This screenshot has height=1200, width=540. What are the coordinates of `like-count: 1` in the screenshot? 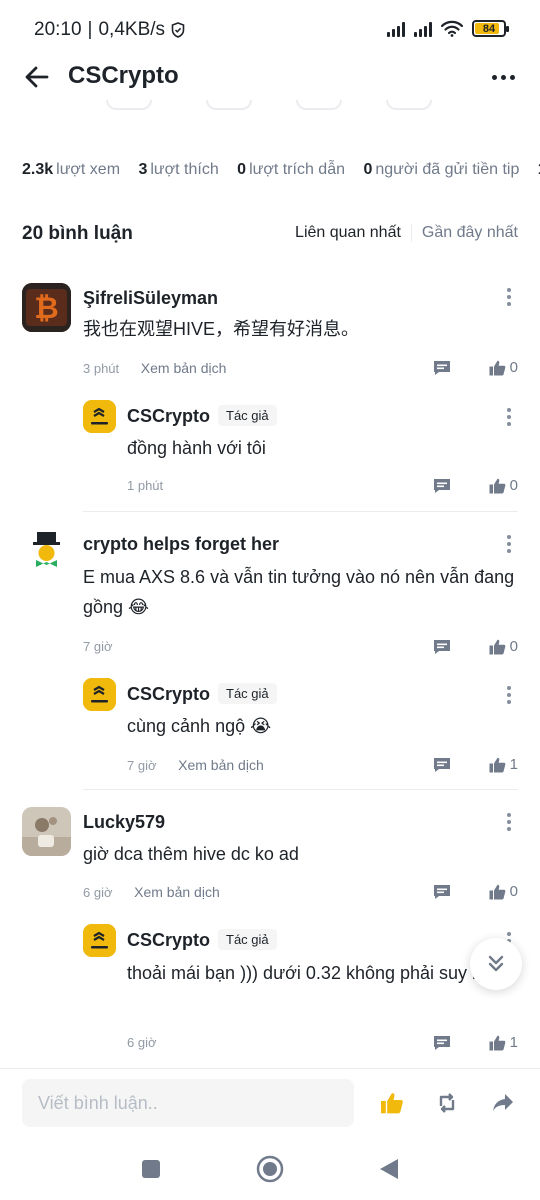 It's located at (513, 764).